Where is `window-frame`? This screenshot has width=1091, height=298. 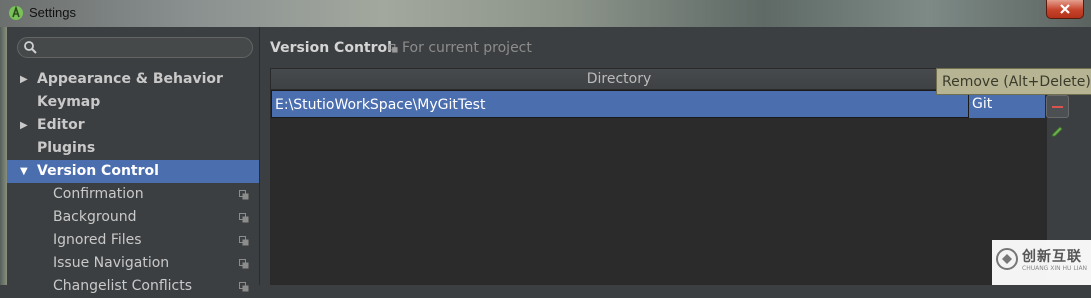 window-frame is located at coordinates (3, 156).